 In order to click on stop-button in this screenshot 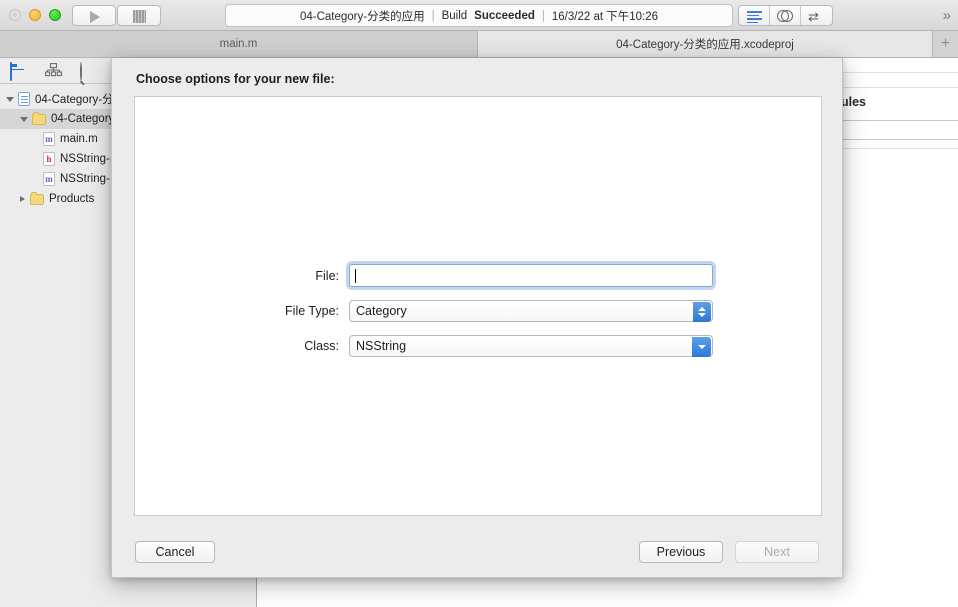, I will do `click(139, 15)`.